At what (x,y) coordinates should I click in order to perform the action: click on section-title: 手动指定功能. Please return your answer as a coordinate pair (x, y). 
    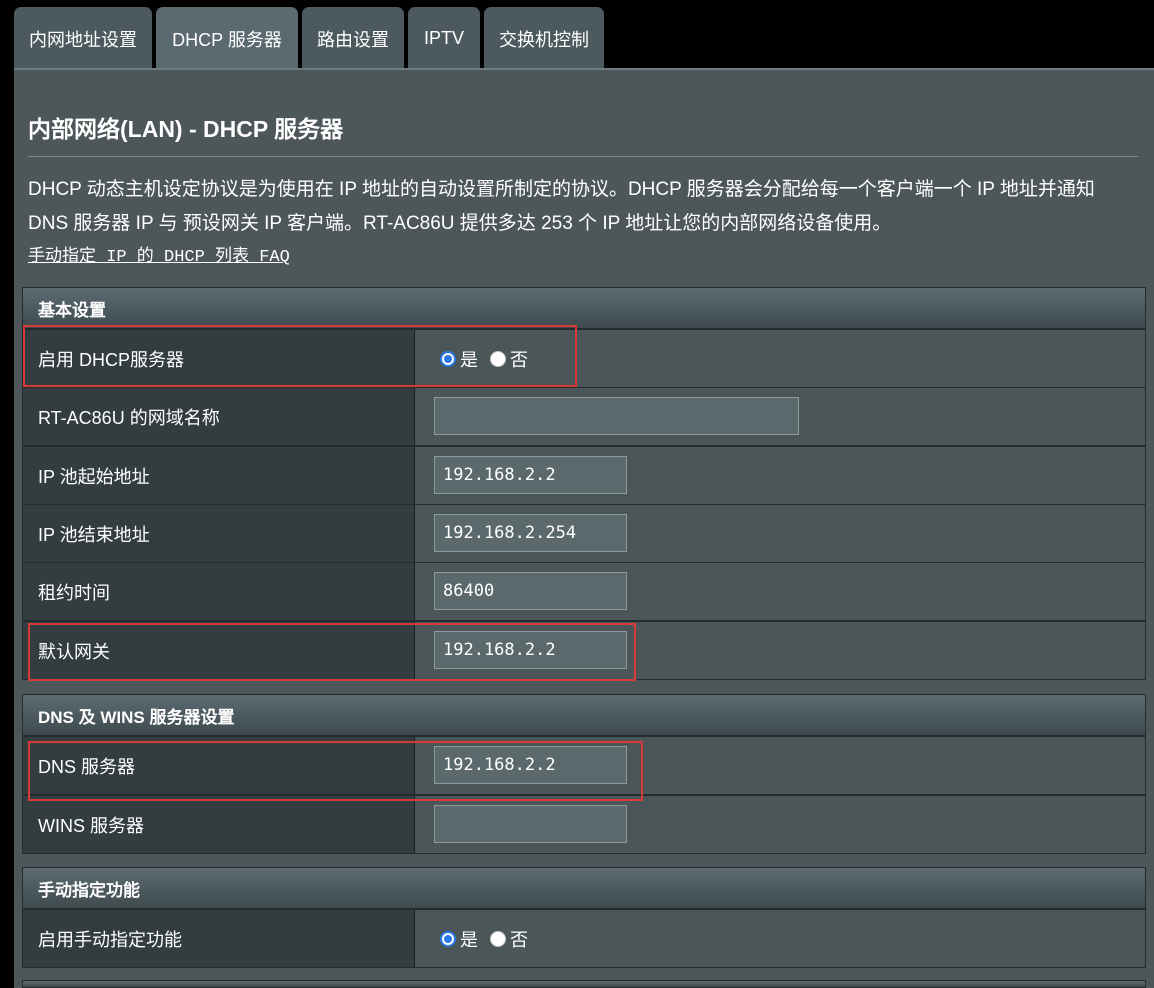
    Looking at the image, I should click on (89, 890).